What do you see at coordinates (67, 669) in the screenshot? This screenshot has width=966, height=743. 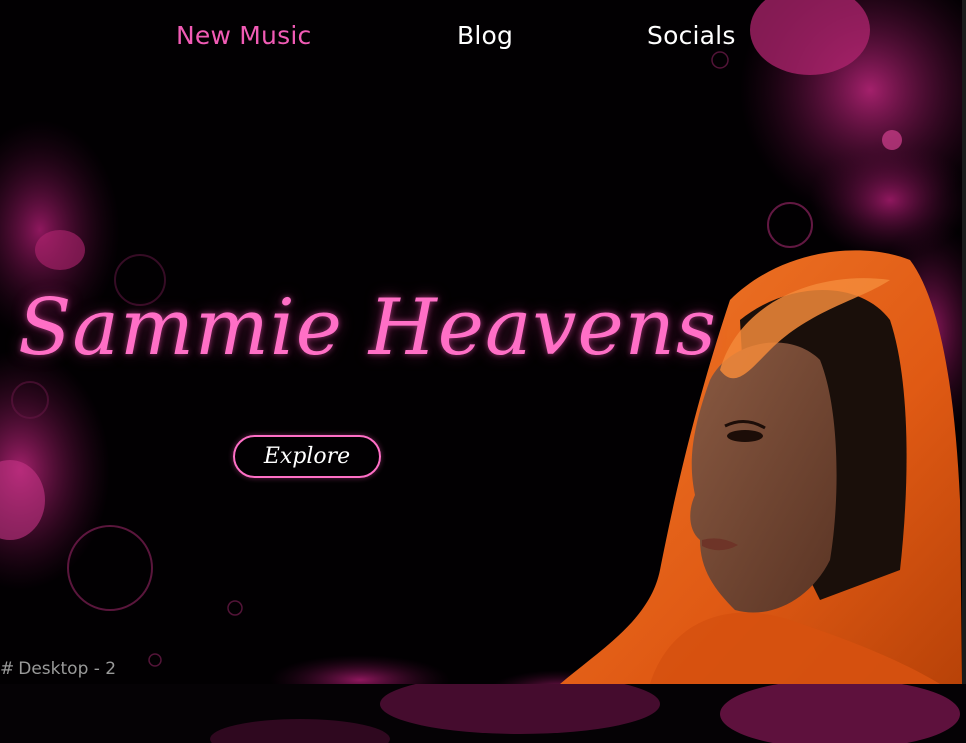 I see `frame-label-text: Desktop - 2` at bounding box center [67, 669].